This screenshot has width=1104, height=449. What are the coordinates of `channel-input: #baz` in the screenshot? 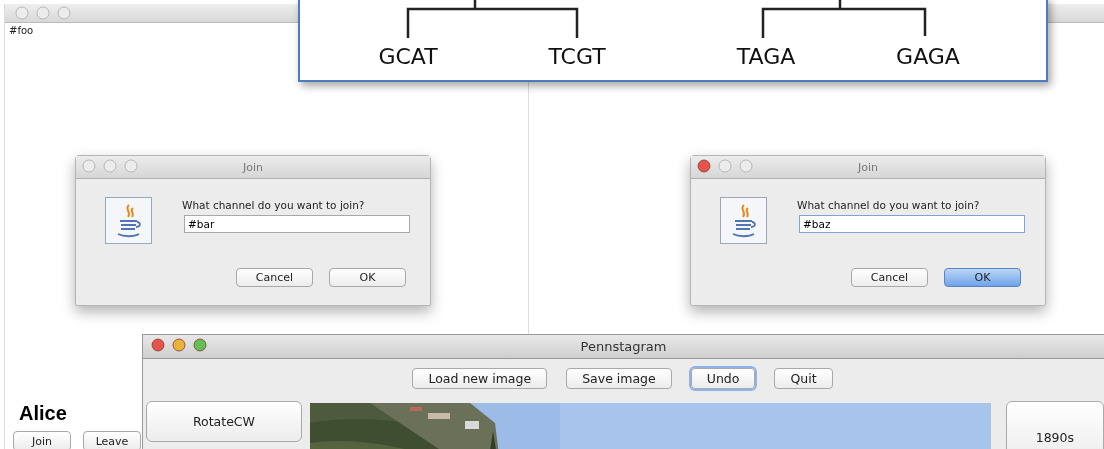 It's located at (912, 224).